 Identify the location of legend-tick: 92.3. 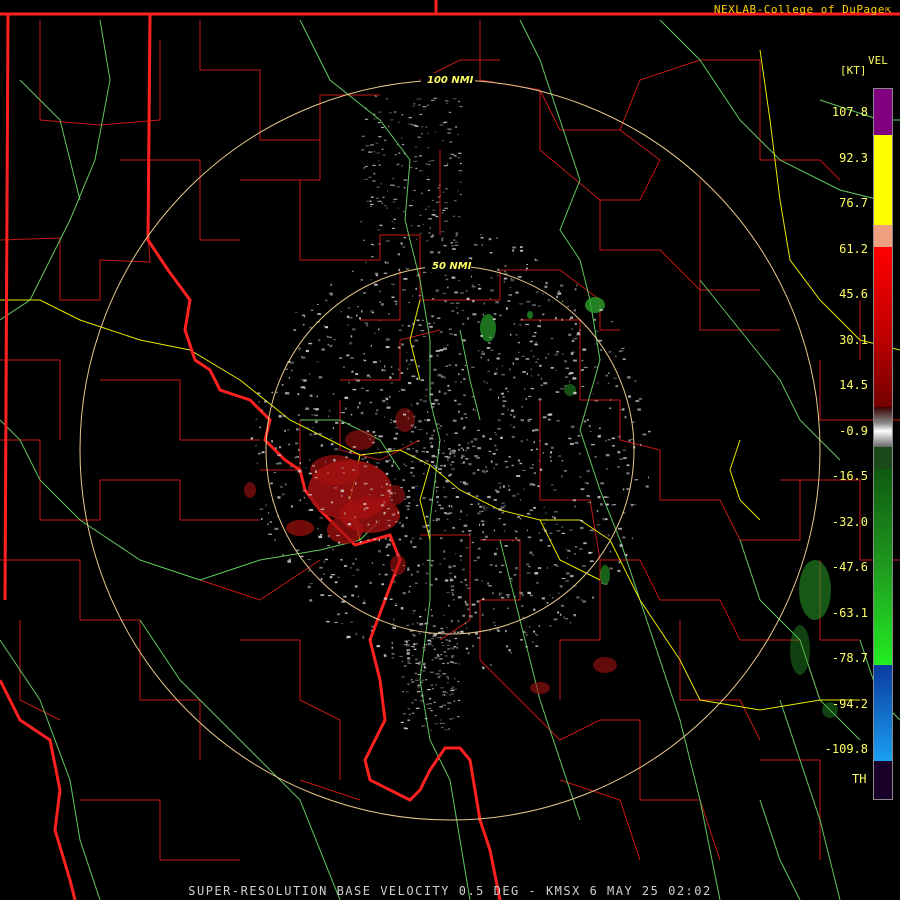
(853, 157).